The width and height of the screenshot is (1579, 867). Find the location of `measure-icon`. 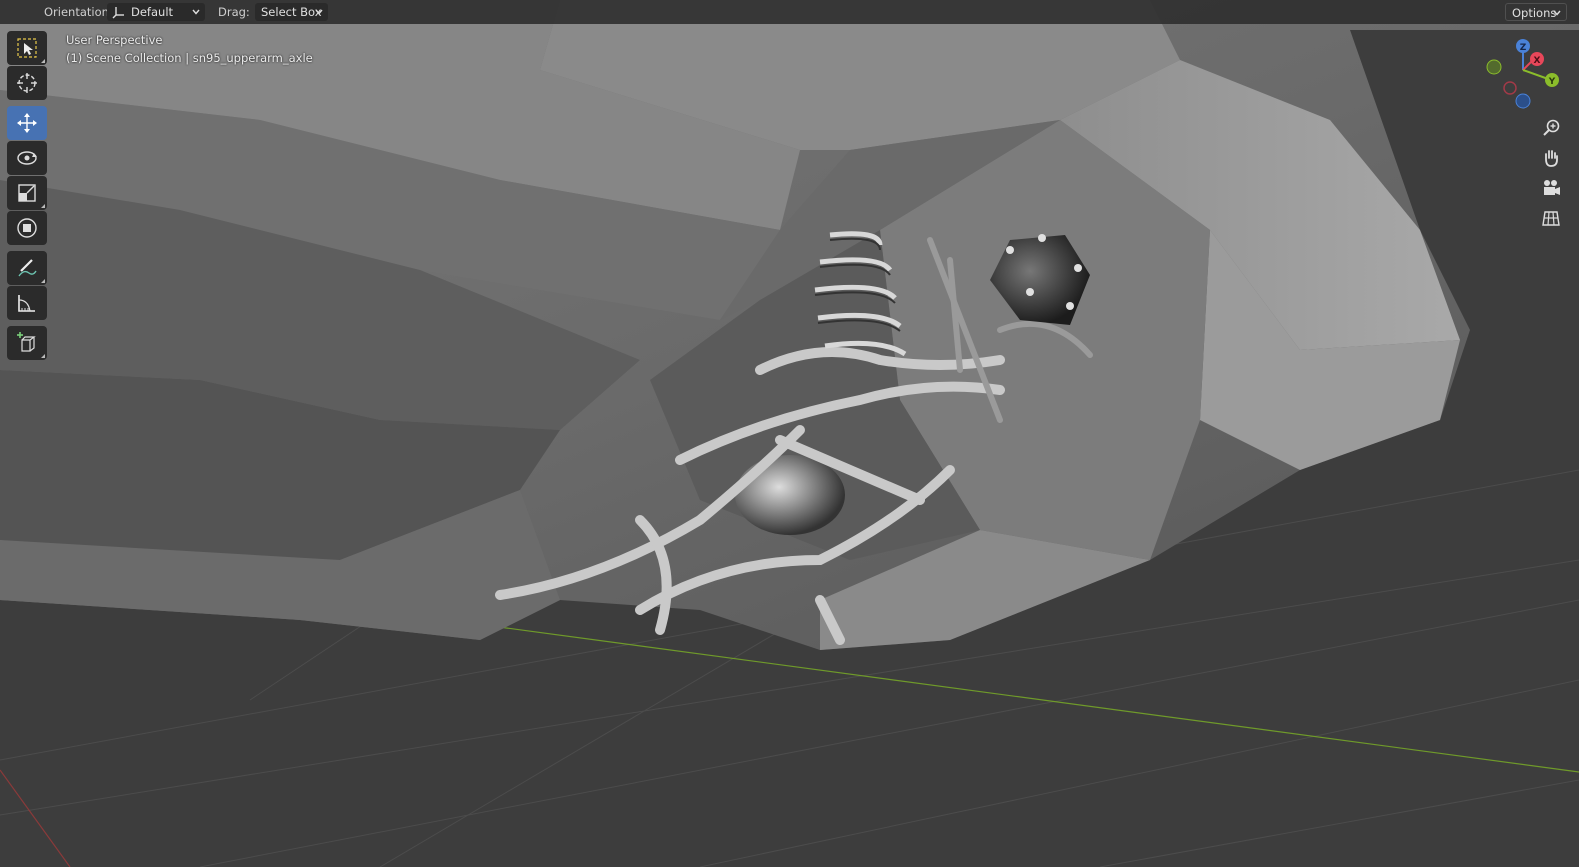

measure-icon is located at coordinates (26, 303).